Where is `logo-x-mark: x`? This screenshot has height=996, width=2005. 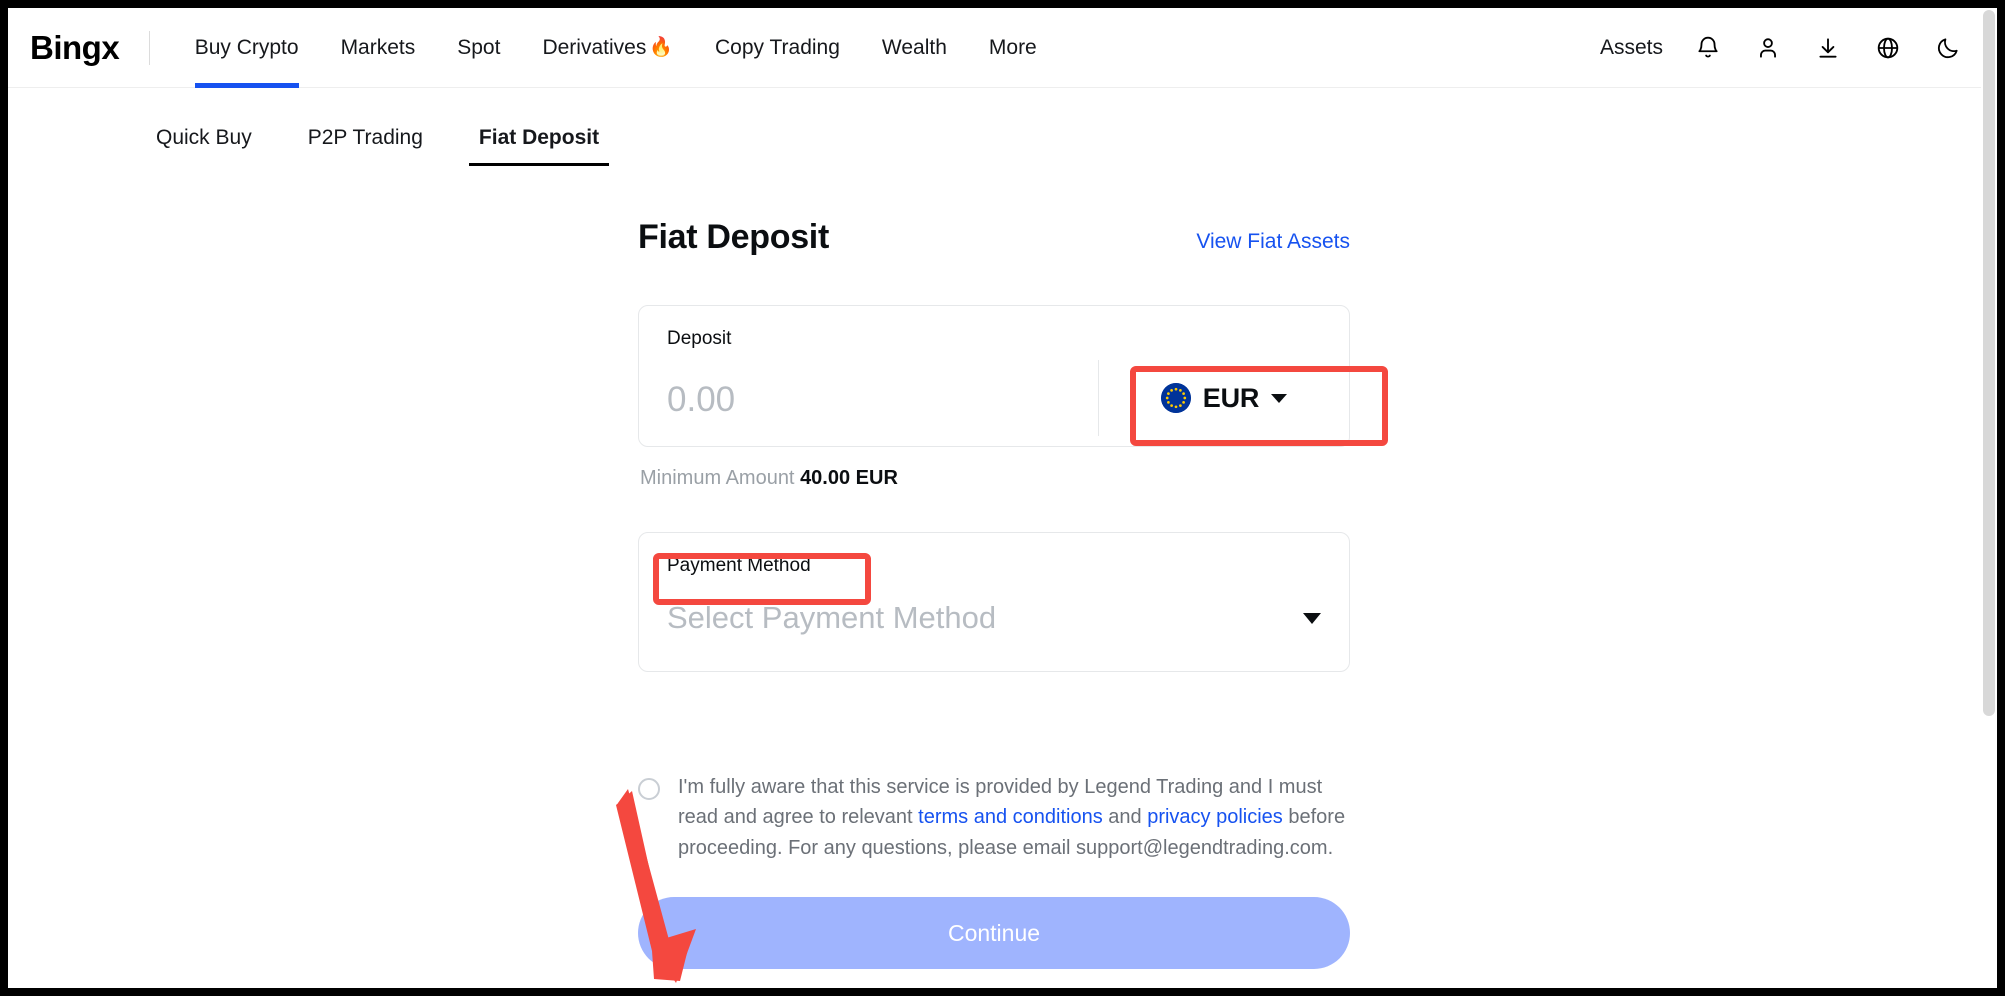 logo-x-mark: x is located at coordinates (110, 47).